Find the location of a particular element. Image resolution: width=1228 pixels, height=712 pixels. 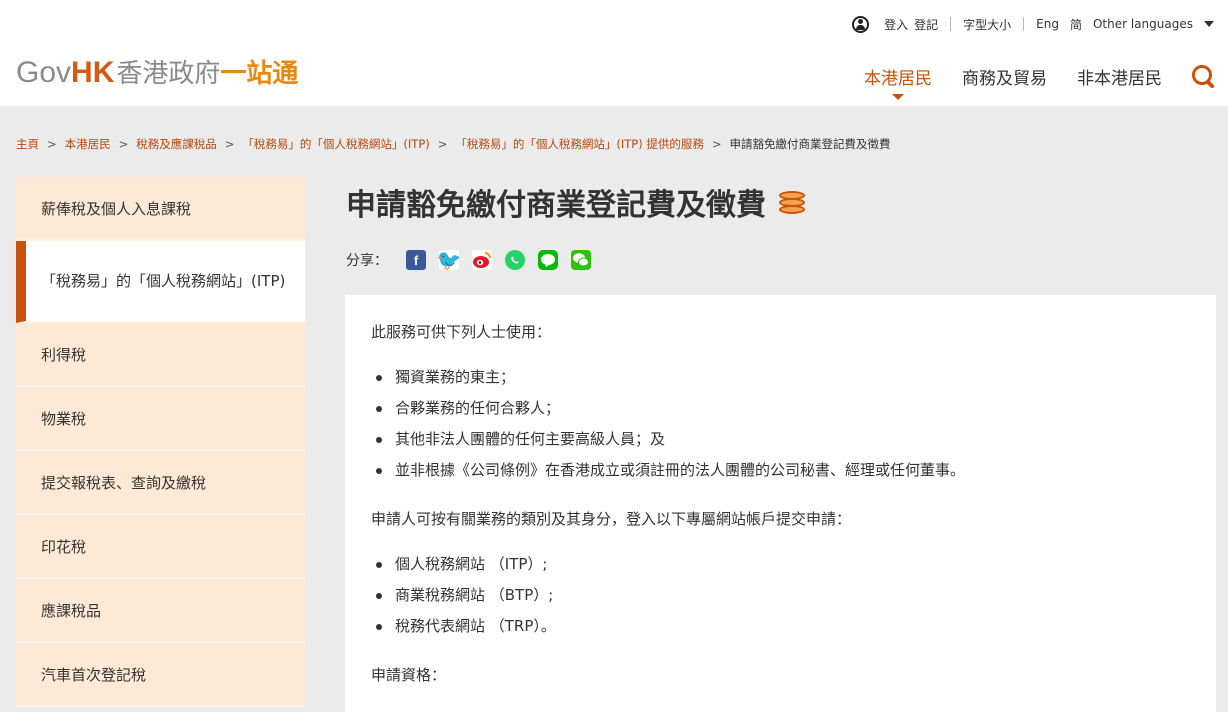

nav-item-business: 商務及貿易 is located at coordinates (1004, 76).